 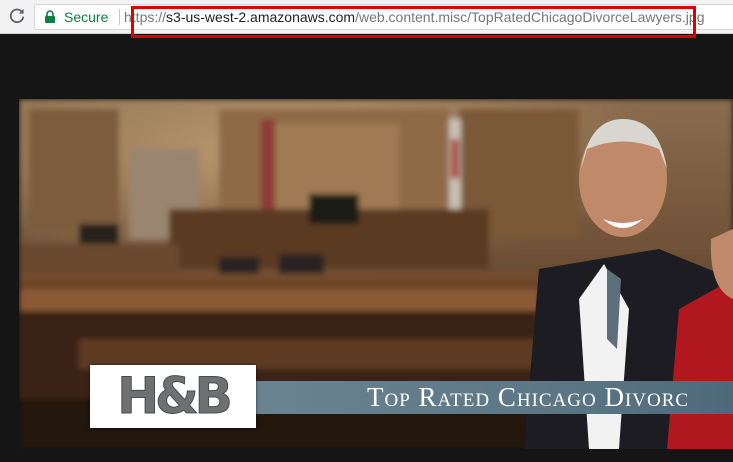 What do you see at coordinates (413, 22) in the screenshot?
I see `url-highlight-box` at bounding box center [413, 22].